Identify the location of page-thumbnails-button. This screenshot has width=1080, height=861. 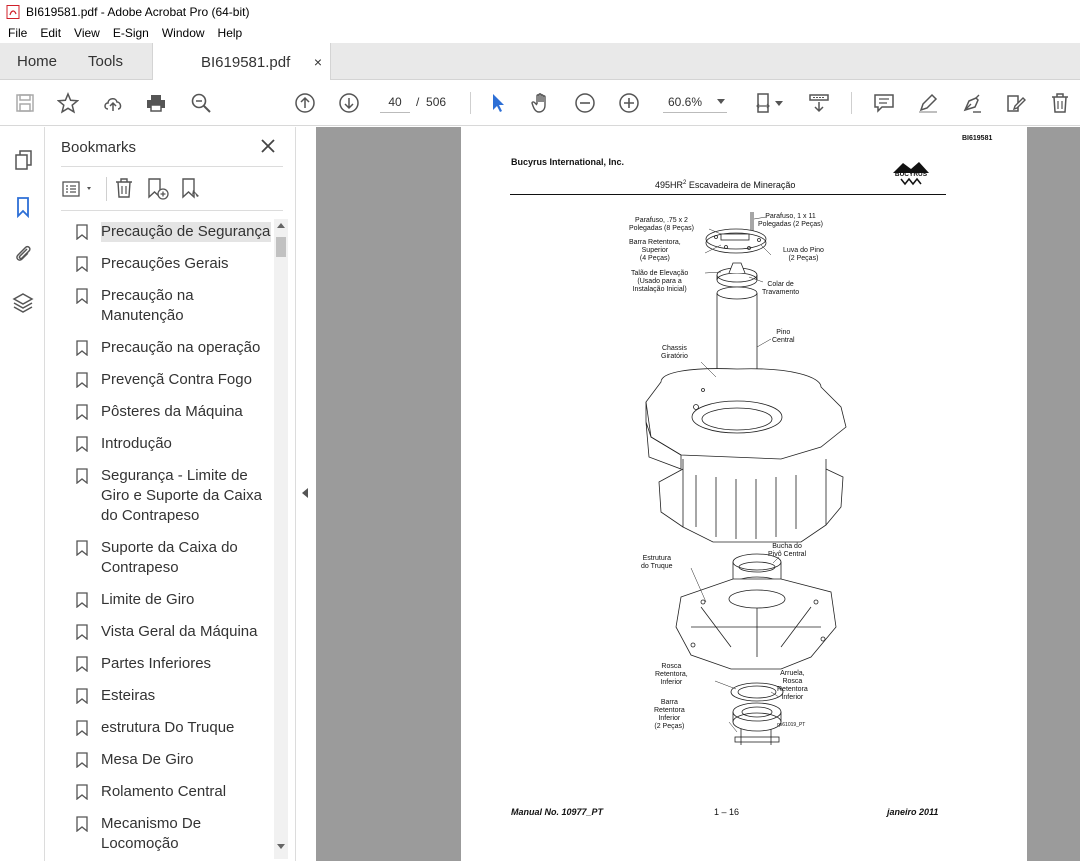
(23, 160).